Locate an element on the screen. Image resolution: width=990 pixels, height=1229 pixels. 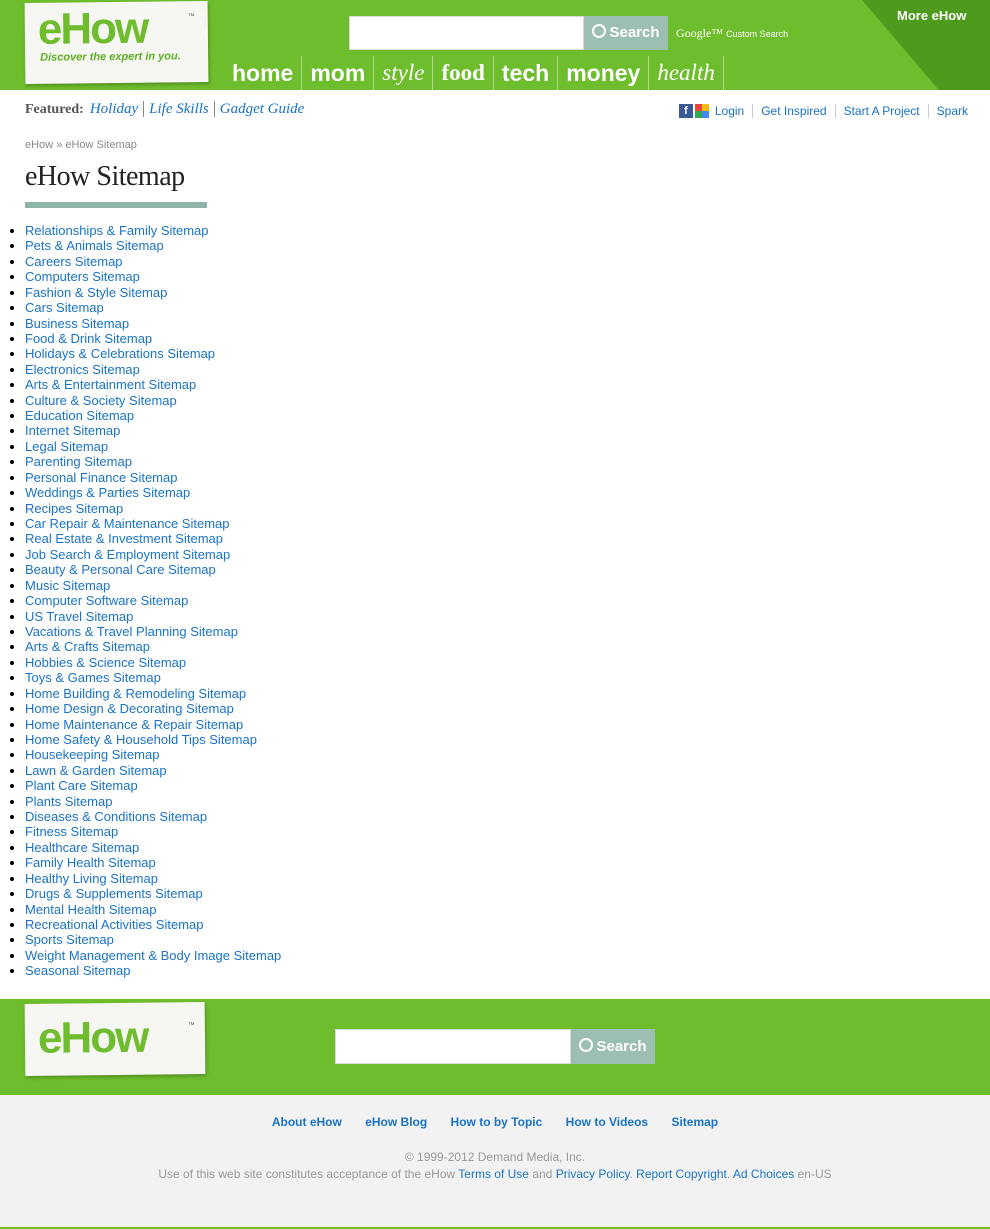
sitemap-link: Seasonal Sitemap is located at coordinates (78, 970).